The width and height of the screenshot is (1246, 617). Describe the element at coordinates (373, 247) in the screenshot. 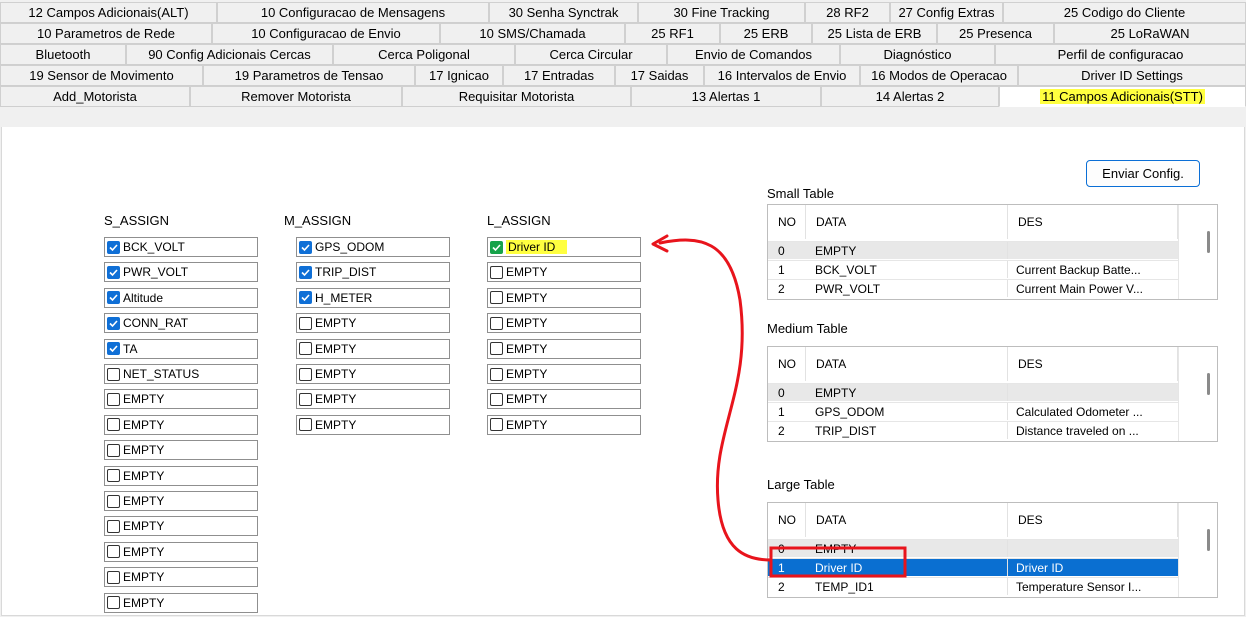

I see `m-assign-checkbox: GPS_ODOM` at that location.